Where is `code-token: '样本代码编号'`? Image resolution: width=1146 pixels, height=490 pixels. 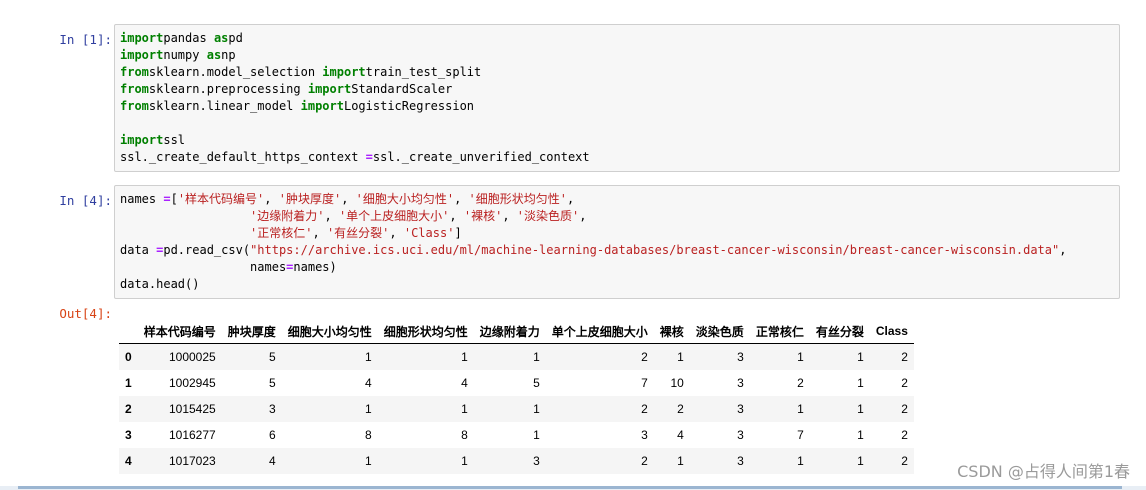
code-token: '样本代码编号' is located at coordinates (221, 199).